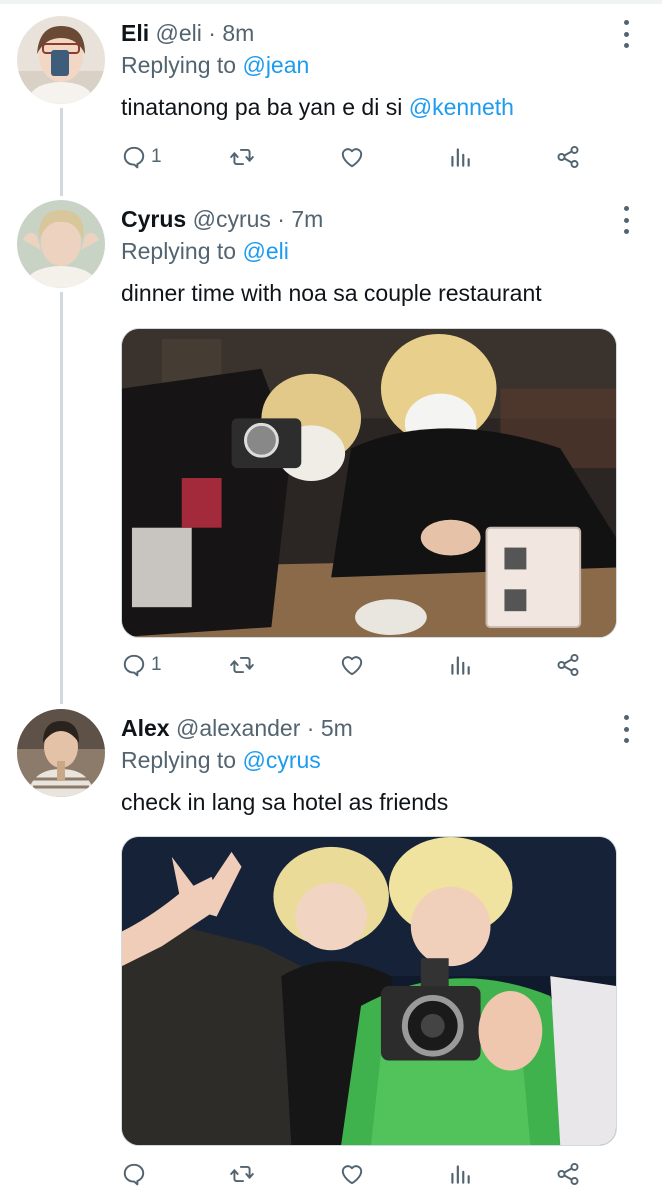  Describe the element at coordinates (307, 219) in the screenshot. I see `timestamp: 7m` at that location.